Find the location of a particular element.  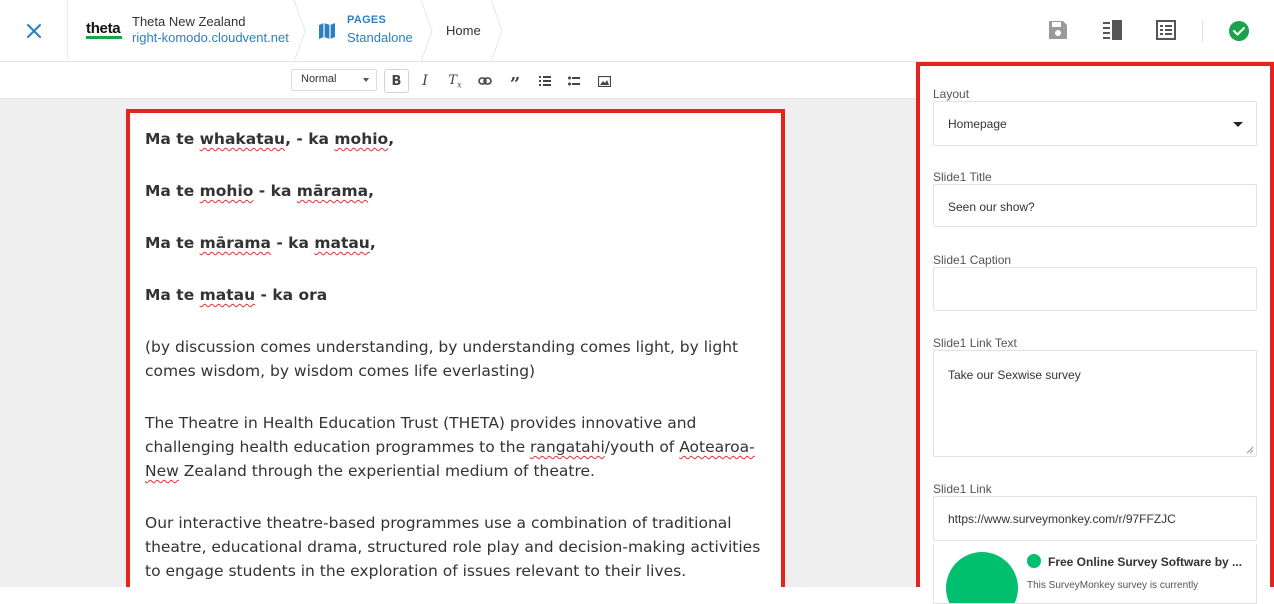

italic-button: I is located at coordinates (425, 81).